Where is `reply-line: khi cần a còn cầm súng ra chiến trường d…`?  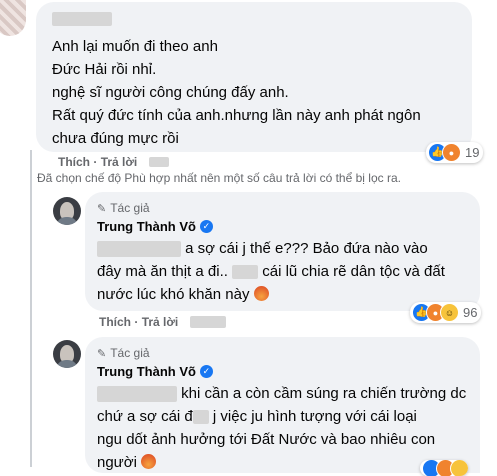
reply-line: khi cần a còn cầm súng ra chiến trường d… is located at coordinates (287, 393).